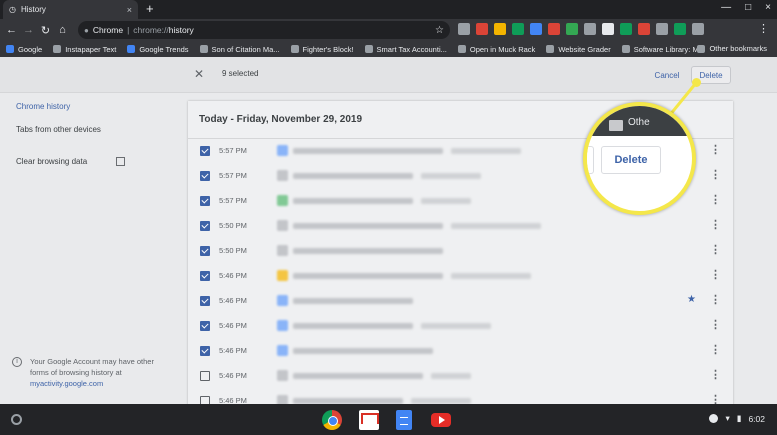 This screenshot has height=435, width=777. I want to click on bookmark-item: Fighter's Block!, so click(322, 49).